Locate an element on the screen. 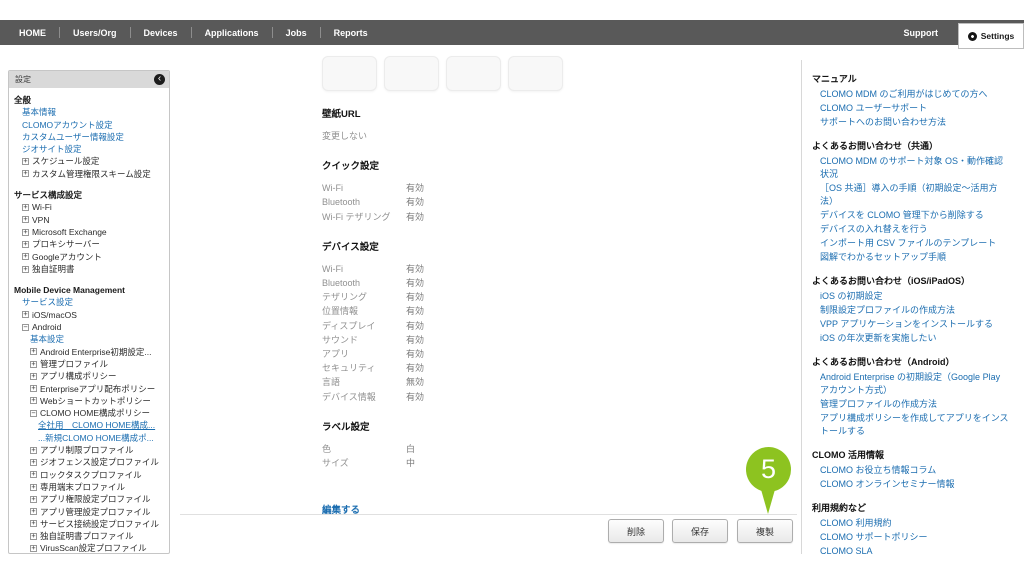  sidebar-item-21: + アプリ構成ポリシー is located at coordinates (90, 376).